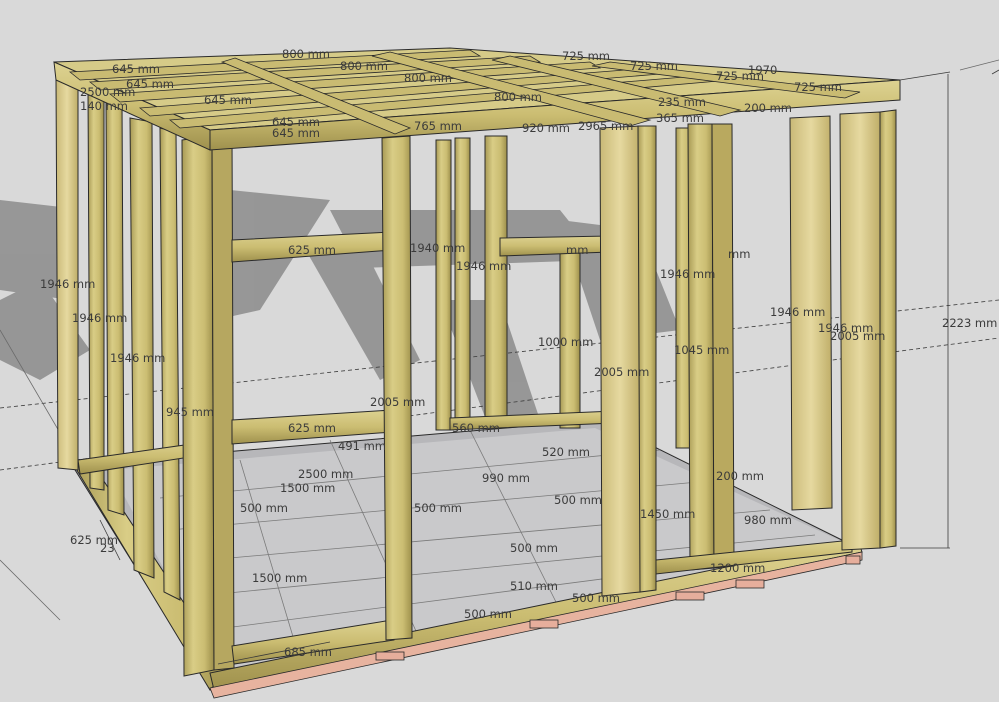  I want to click on dim-top-2965: 2965 mm, so click(605, 126).